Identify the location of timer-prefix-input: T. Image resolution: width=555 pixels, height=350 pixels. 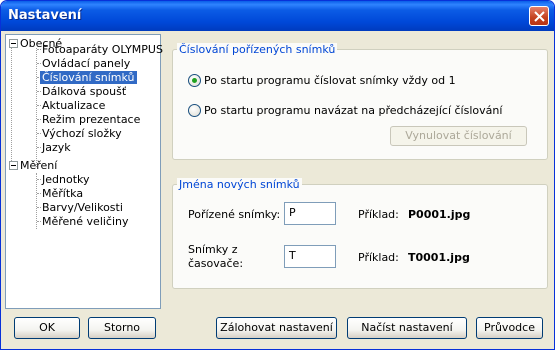
(310, 256).